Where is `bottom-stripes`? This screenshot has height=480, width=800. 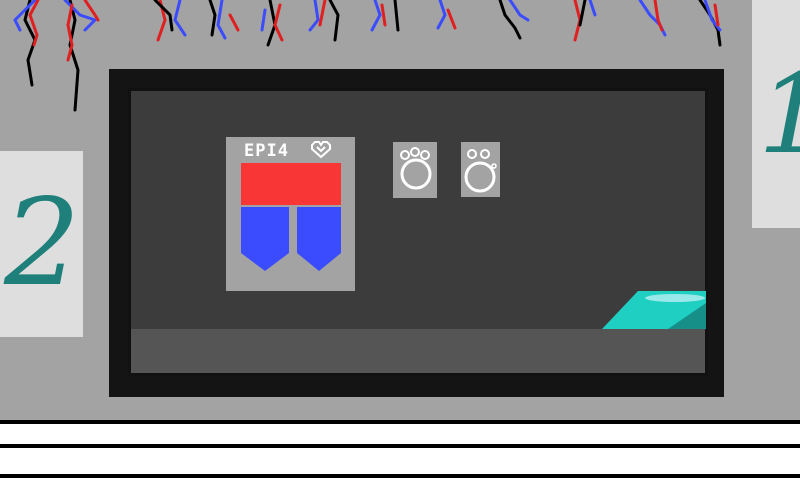 bottom-stripes is located at coordinates (400, 450).